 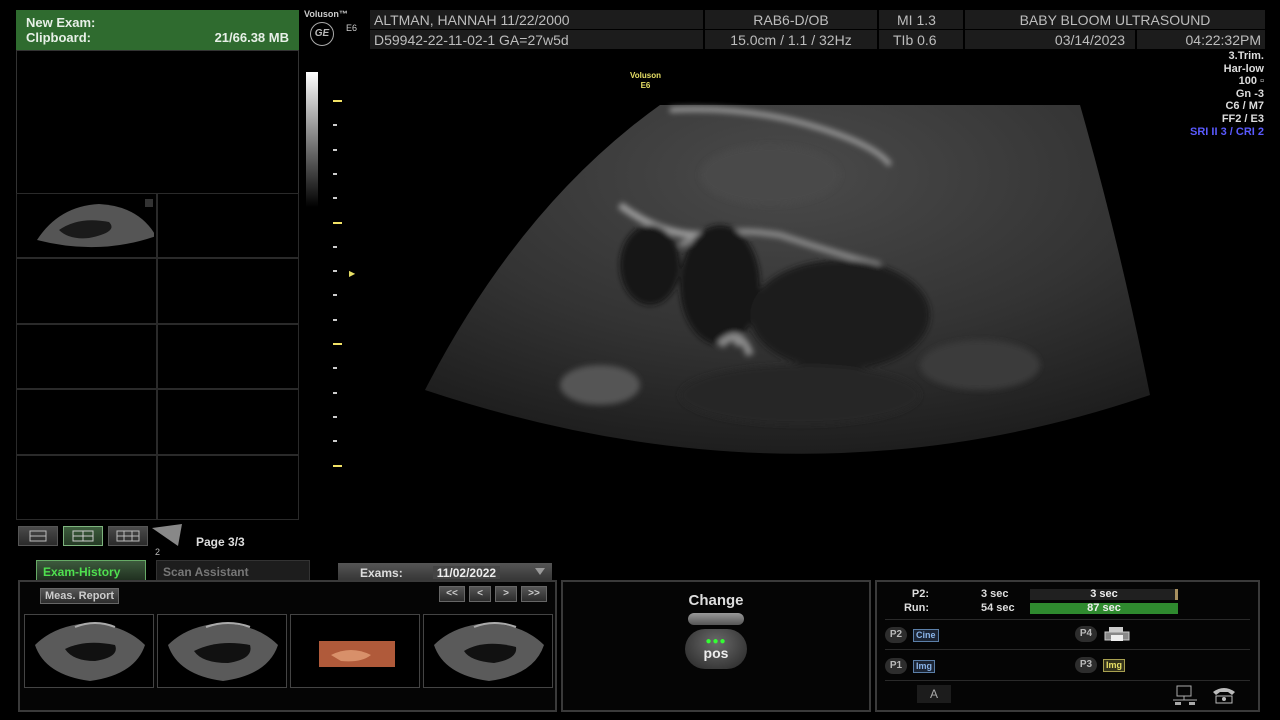 What do you see at coordinates (326, 14) in the screenshot?
I see `brand-name: Voluson™` at bounding box center [326, 14].